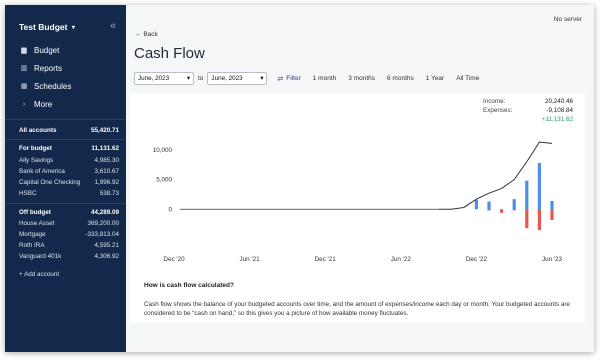  I want to click on expenses-value: -9,108.84, so click(559, 110).